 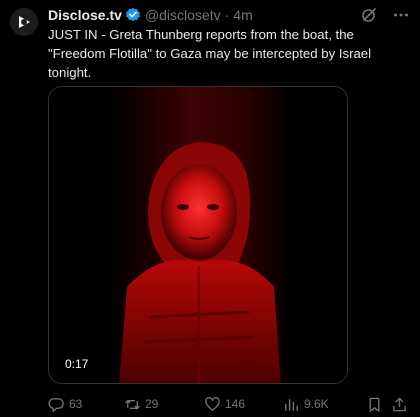 What do you see at coordinates (242, 15) in the screenshot?
I see `tweet-time: 4m` at bounding box center [242, 15].